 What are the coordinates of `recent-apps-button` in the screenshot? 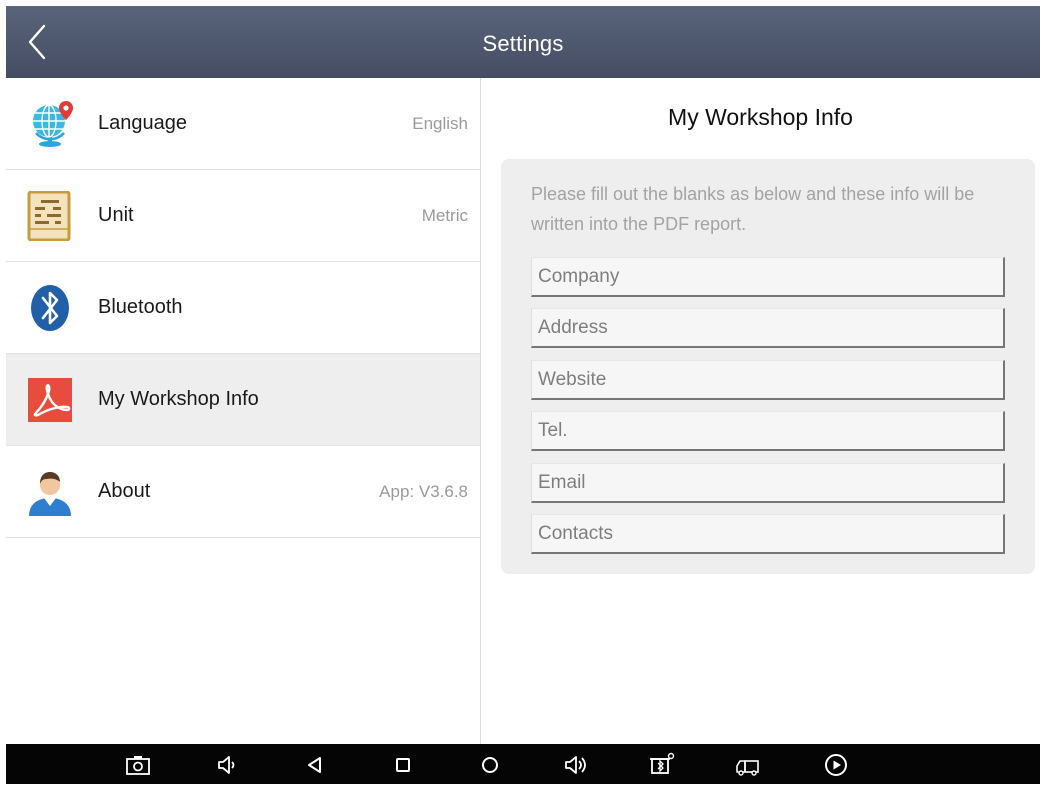 It's located at (403, 765).